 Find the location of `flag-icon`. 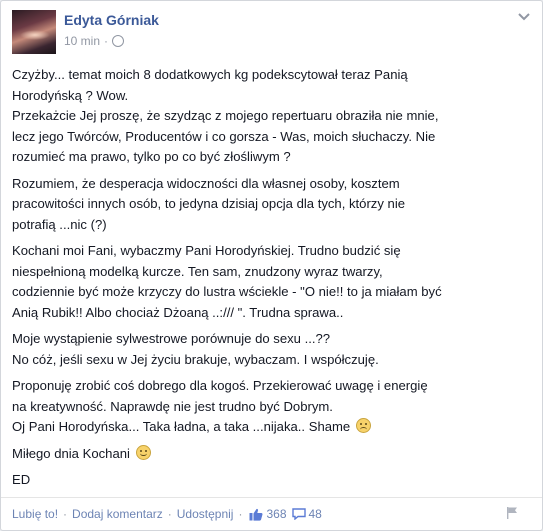

flag-icon is located at coordinates (512, 512).